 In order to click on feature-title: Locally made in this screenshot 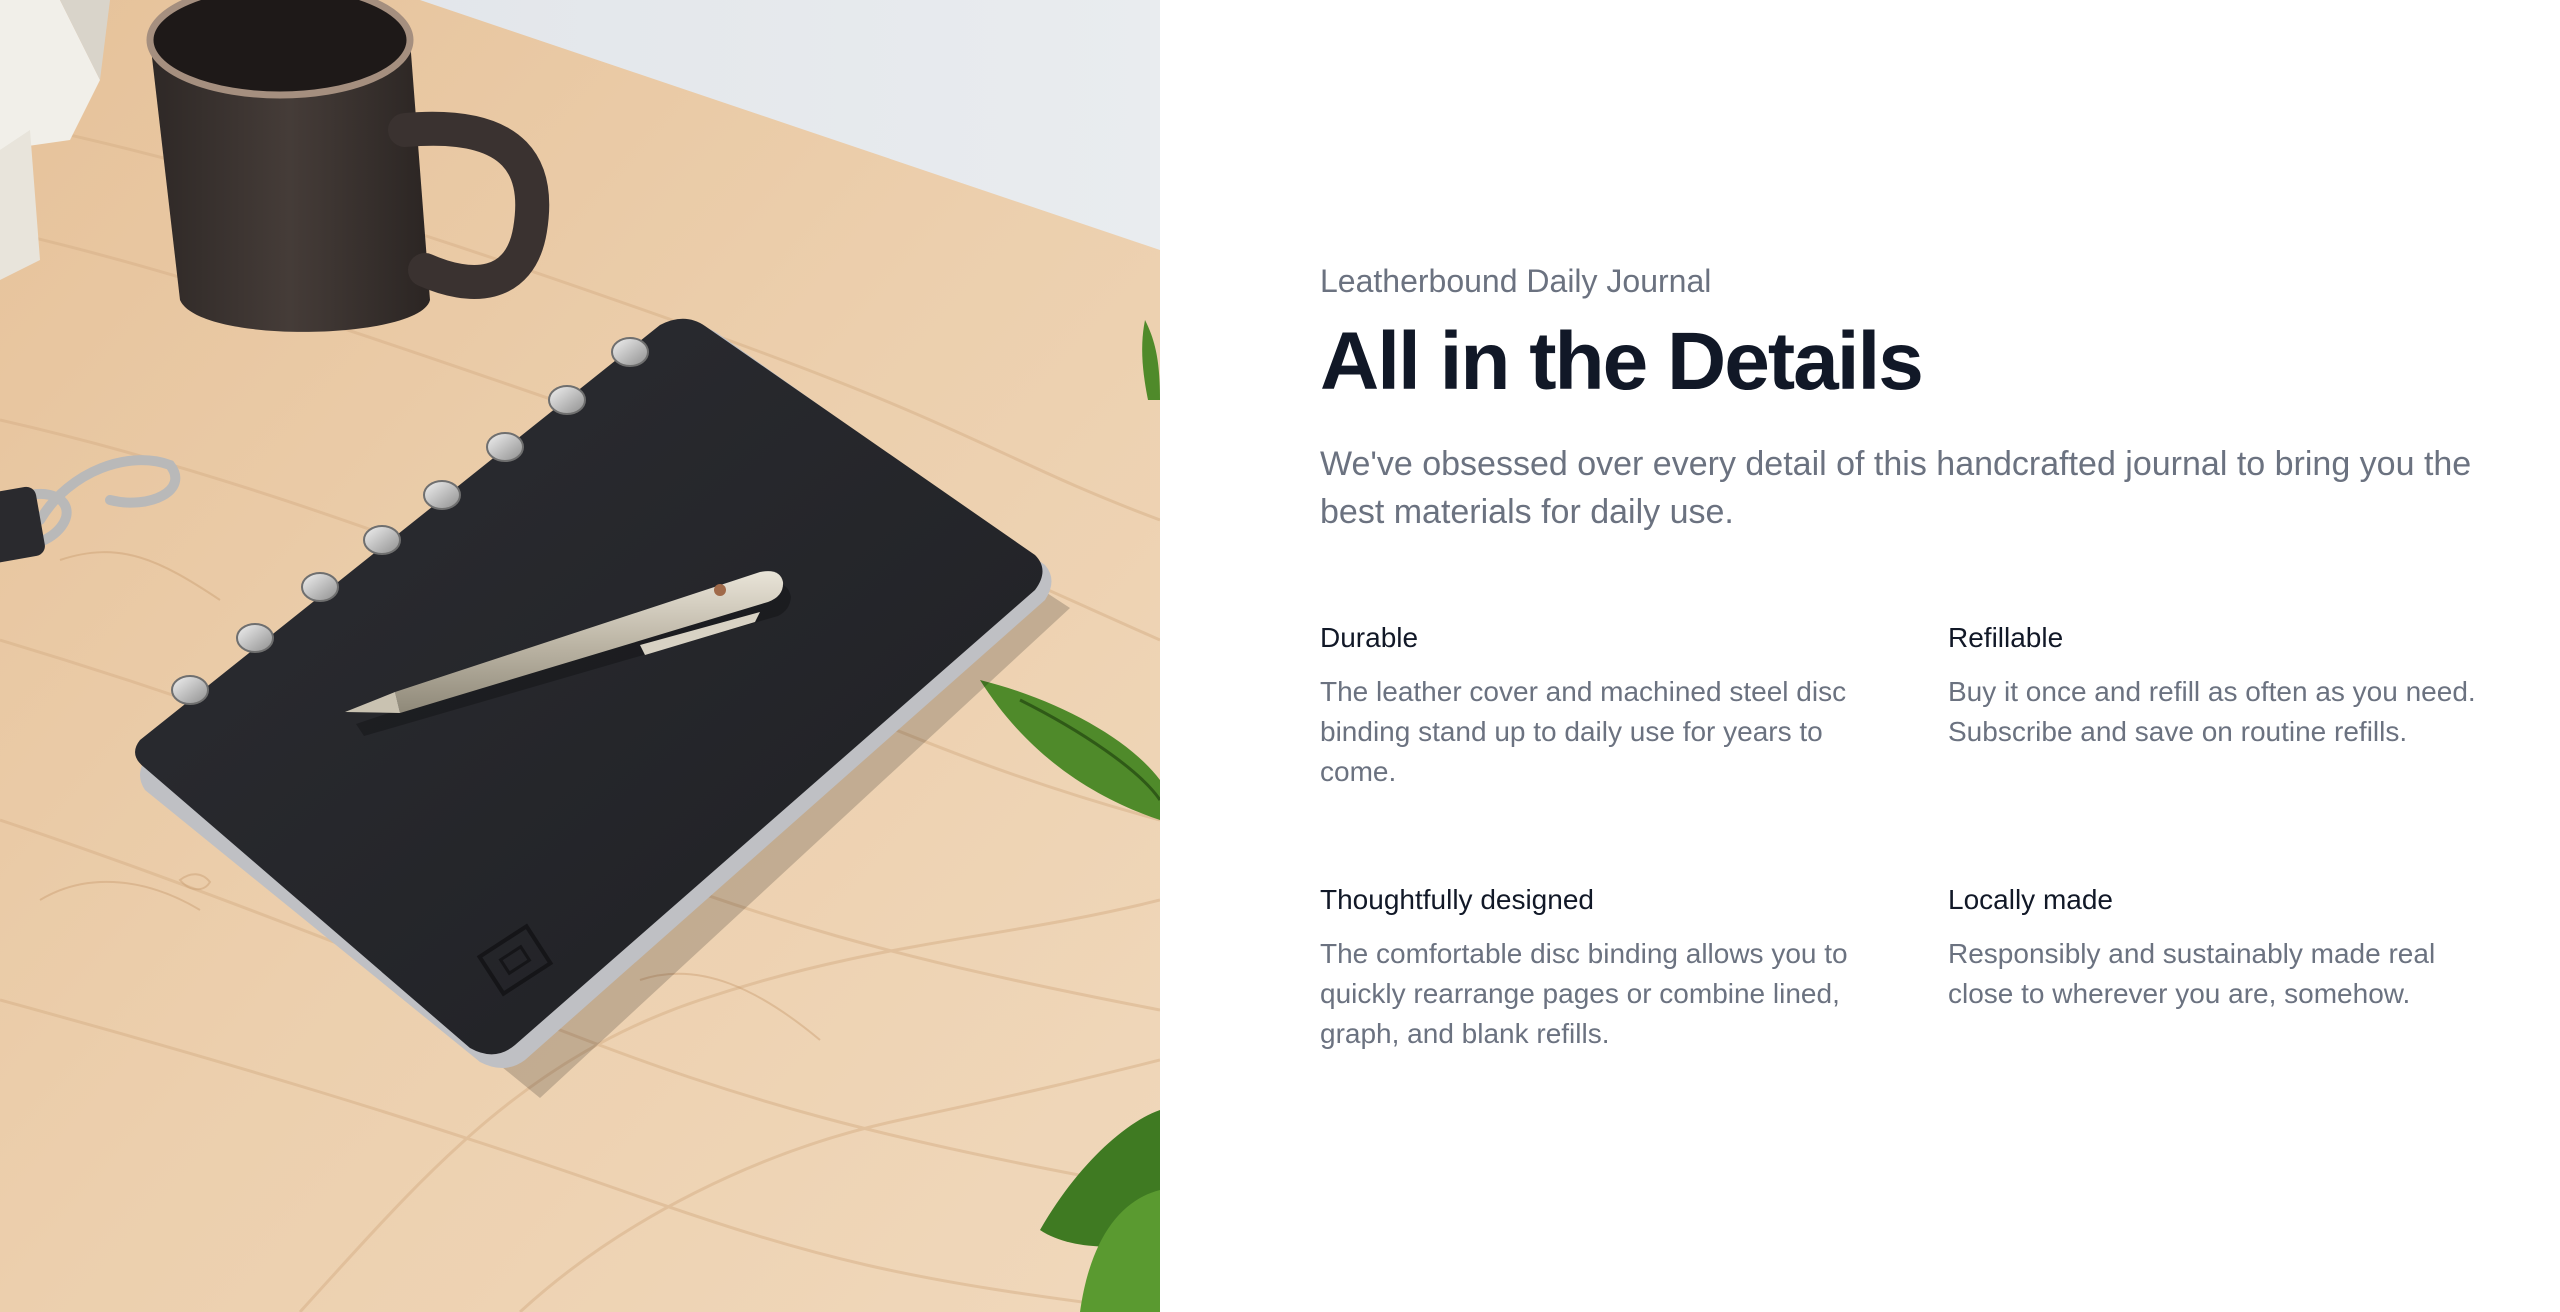, I will do `click(2030, 899)`.